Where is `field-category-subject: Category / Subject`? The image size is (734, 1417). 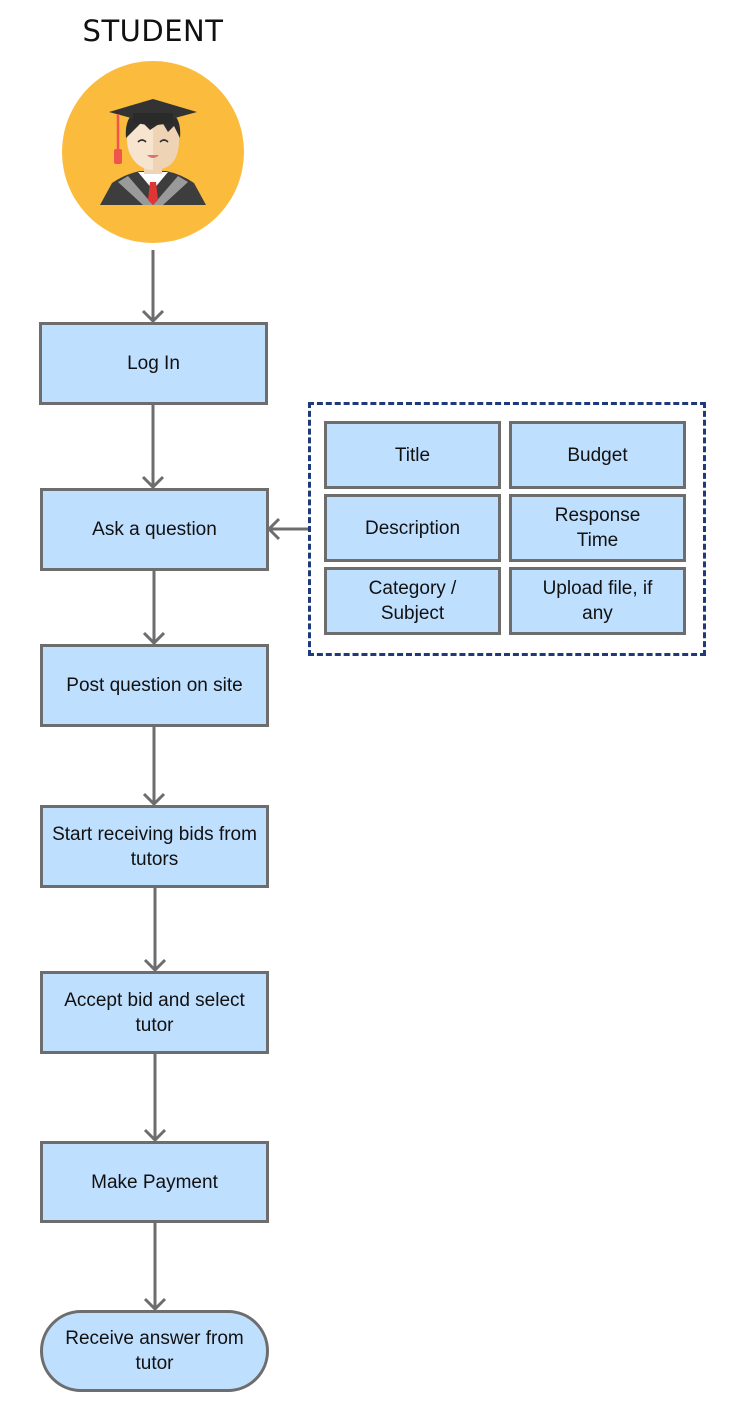
field-category-subject: Category / Subject is located at coordinates (412, 601).